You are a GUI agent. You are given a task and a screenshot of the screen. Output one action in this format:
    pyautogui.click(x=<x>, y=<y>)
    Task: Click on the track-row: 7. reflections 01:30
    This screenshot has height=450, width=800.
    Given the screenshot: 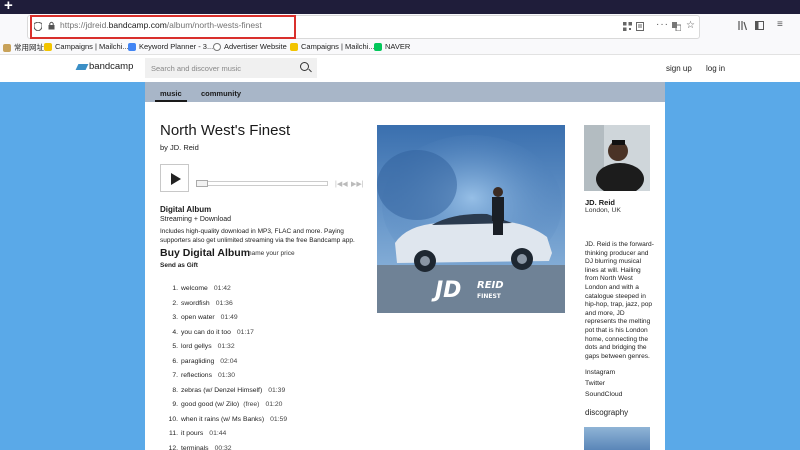 What is the action you would take?
    pyautogui.click(x=197, y=375)
    